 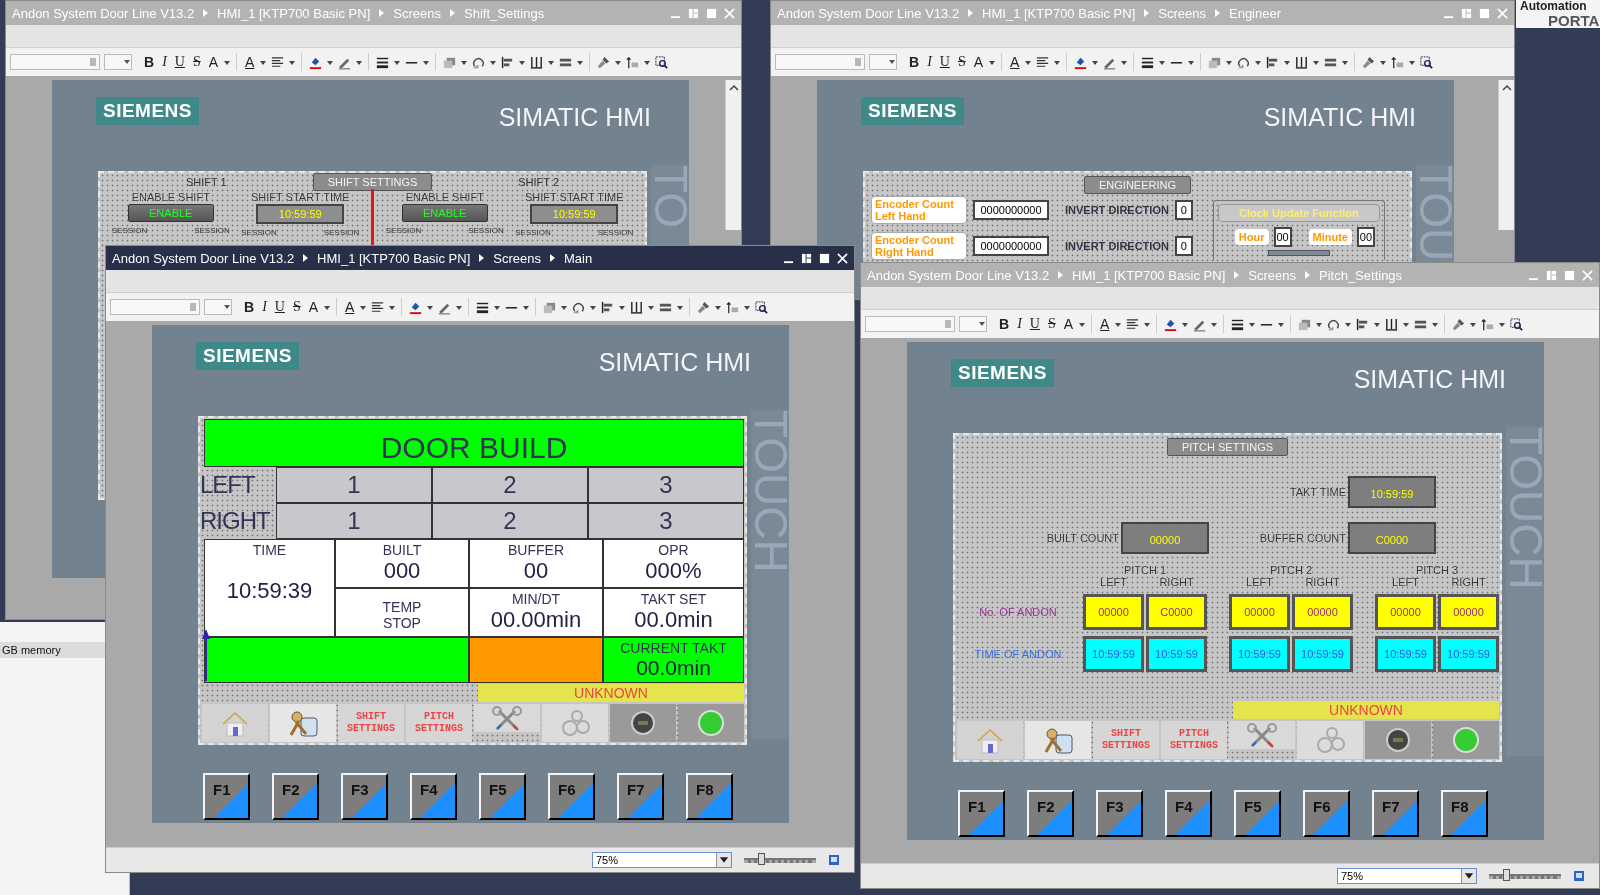 What do you see at coordinates (1176, 612) in the screenshot?
I see `andon-field: C0000` at bounding box center [1176, 612].